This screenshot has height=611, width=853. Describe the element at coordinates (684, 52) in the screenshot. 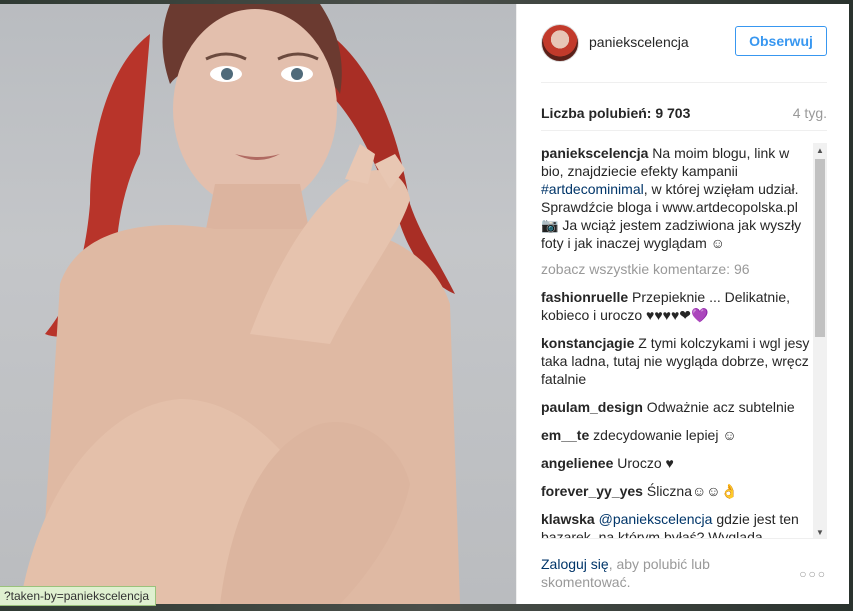

I see `post-header: paniekscelencja Obserwuj` at that location.